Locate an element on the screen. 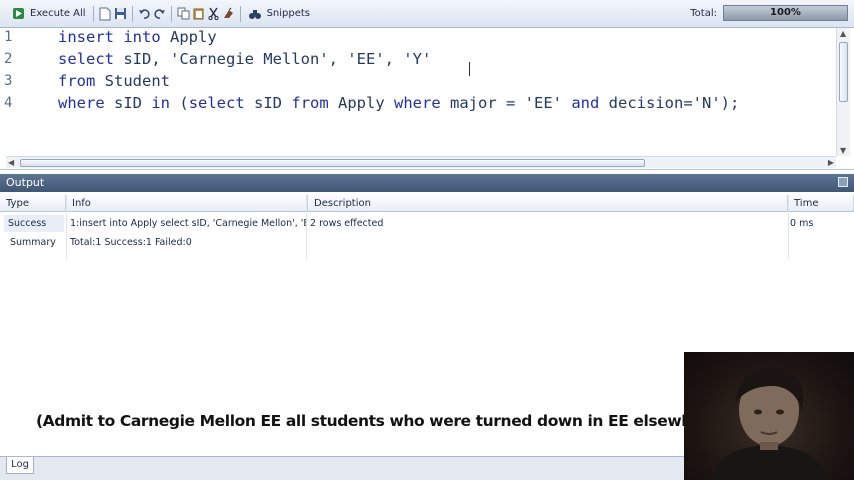  scroll-down-icon: ▼ is located at coordinates (843, 150).